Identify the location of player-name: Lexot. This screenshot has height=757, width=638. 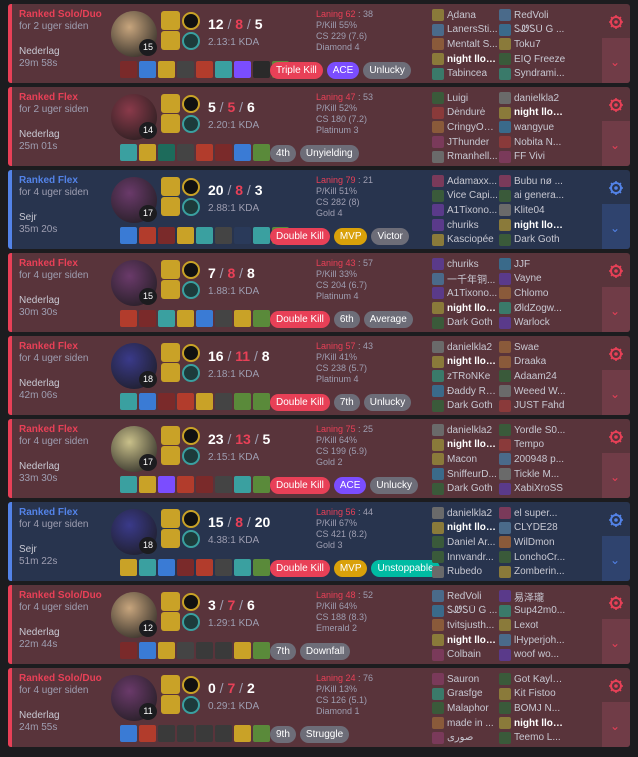
(526, 625).